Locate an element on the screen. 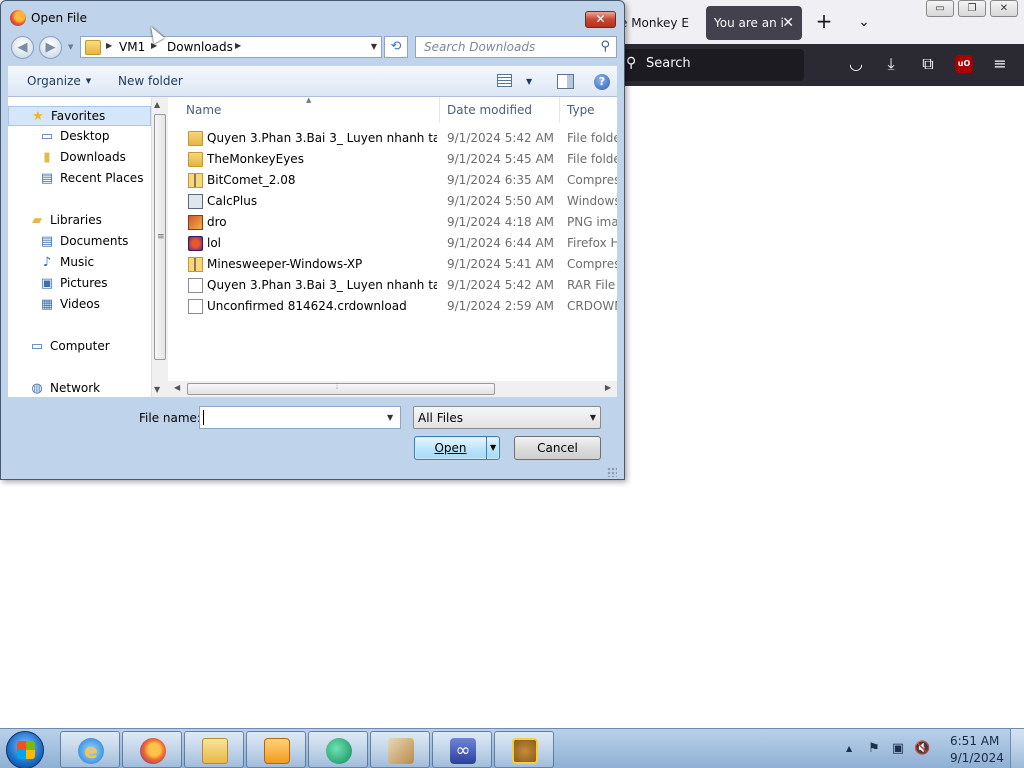 The image size is (1024, 768). nav-music: ♪ Music is located at coordinates (79, 263).